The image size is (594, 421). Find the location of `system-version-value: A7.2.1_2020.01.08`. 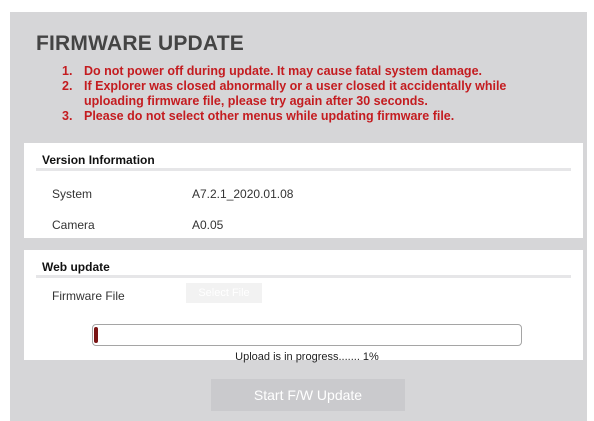

system-version-value: A7.2.1_2020.01.08 is located at coordinates (243, 194).